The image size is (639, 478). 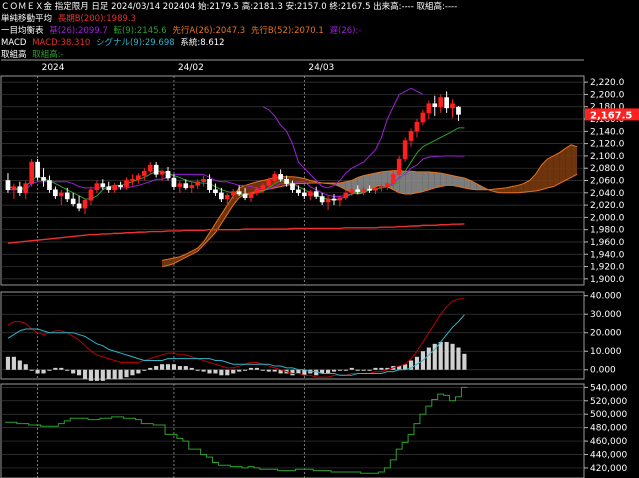 What do you see at coordinates (607, 95) in the screenshot?
I see `price-tick-label: 2,200.0` at bounding box center [607, 95].